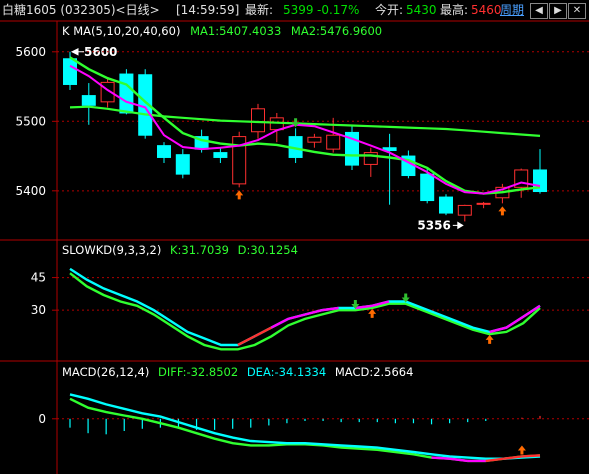 This screenshot has height=474, width=589. Describe the element at coordinates (30, 121) in the screenshot. I see `y-tick-label: 5500` at that location.